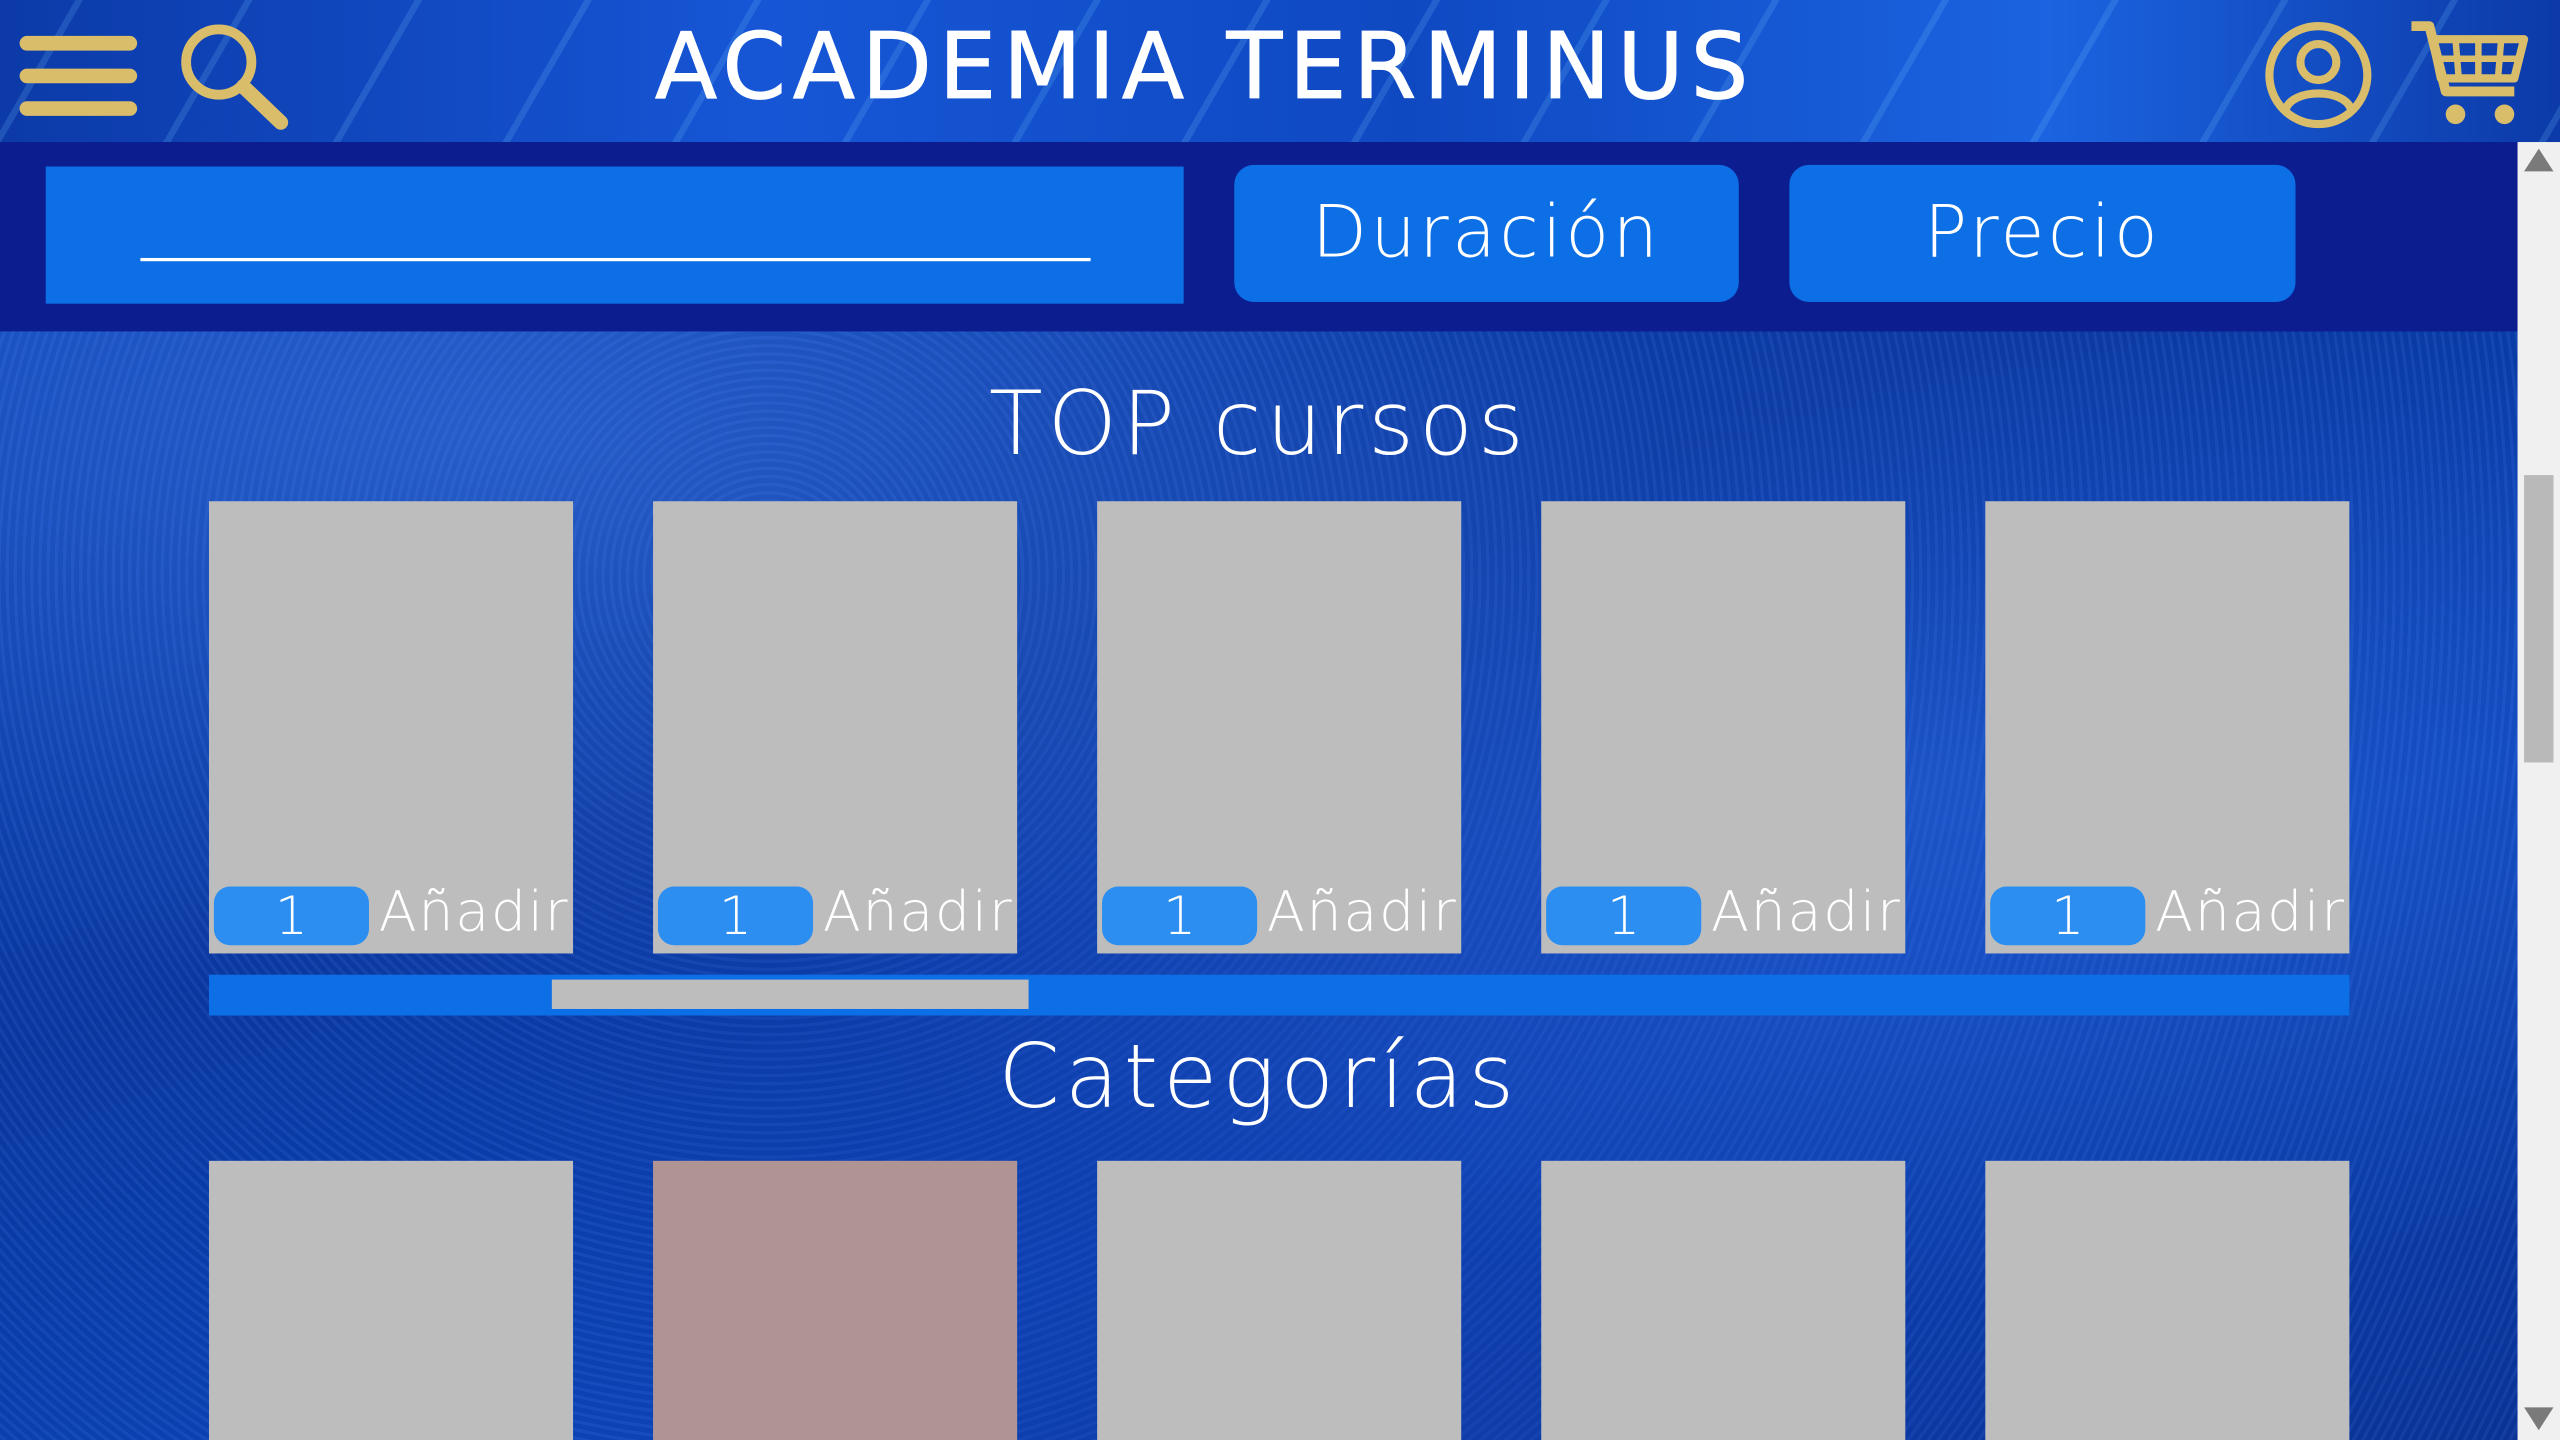  What do you see at coordinates (2538, 791) in the screenshot?
I see `vertical-scrollbar` at bounding box center [2538, 791].